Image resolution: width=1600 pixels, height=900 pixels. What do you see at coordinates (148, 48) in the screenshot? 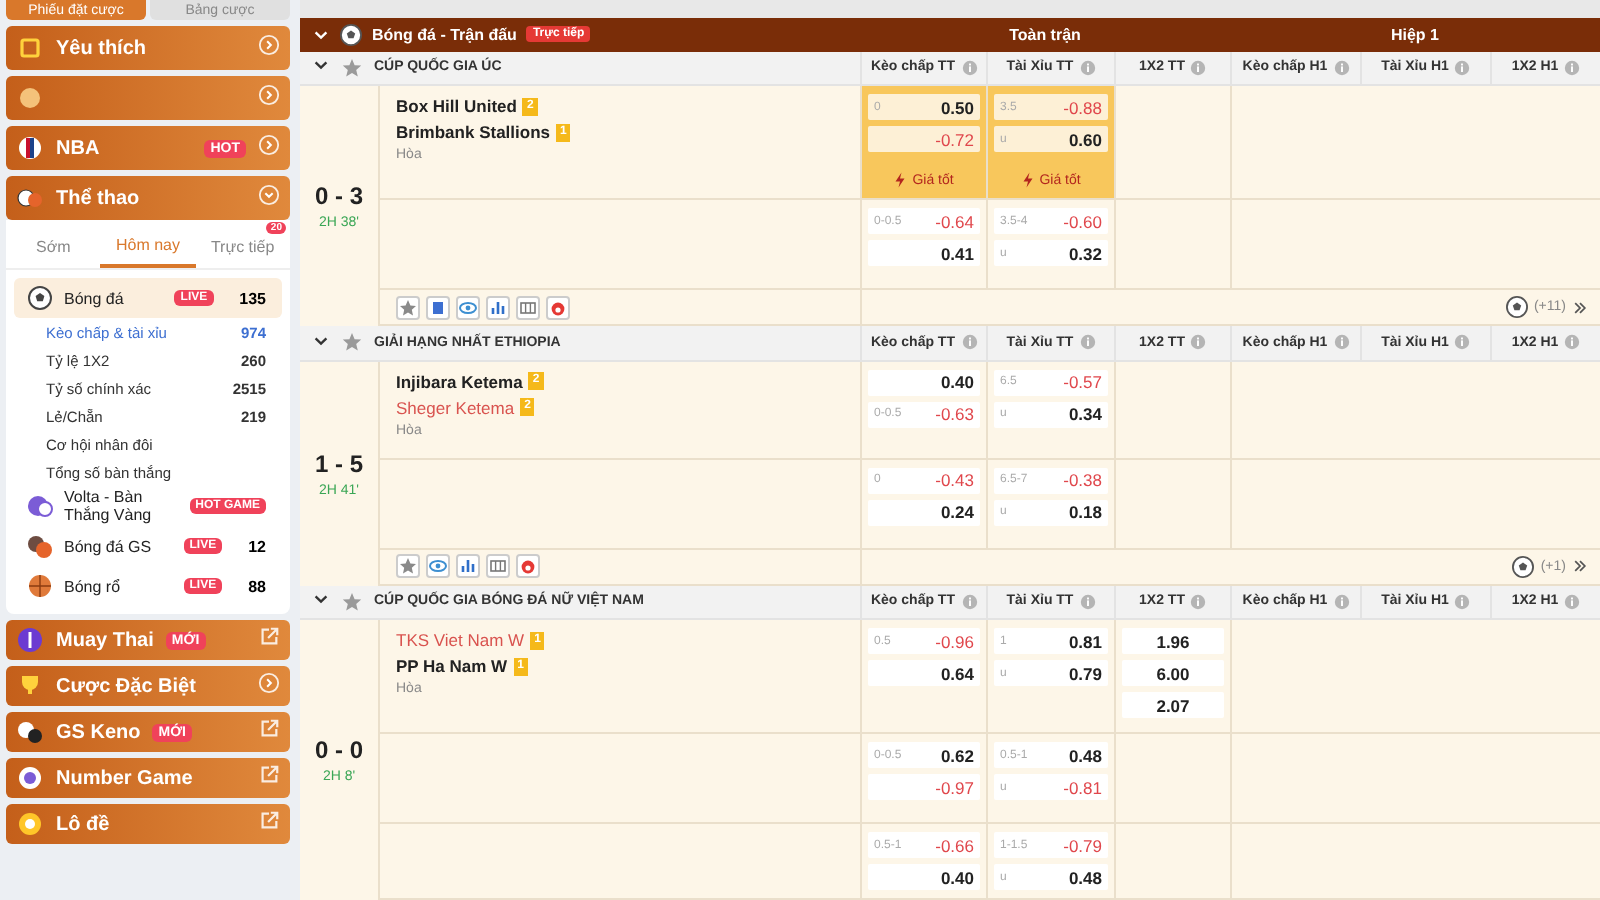
I see `sidebar-menu-item: Yêu thích` at bounding box center [148, 48].